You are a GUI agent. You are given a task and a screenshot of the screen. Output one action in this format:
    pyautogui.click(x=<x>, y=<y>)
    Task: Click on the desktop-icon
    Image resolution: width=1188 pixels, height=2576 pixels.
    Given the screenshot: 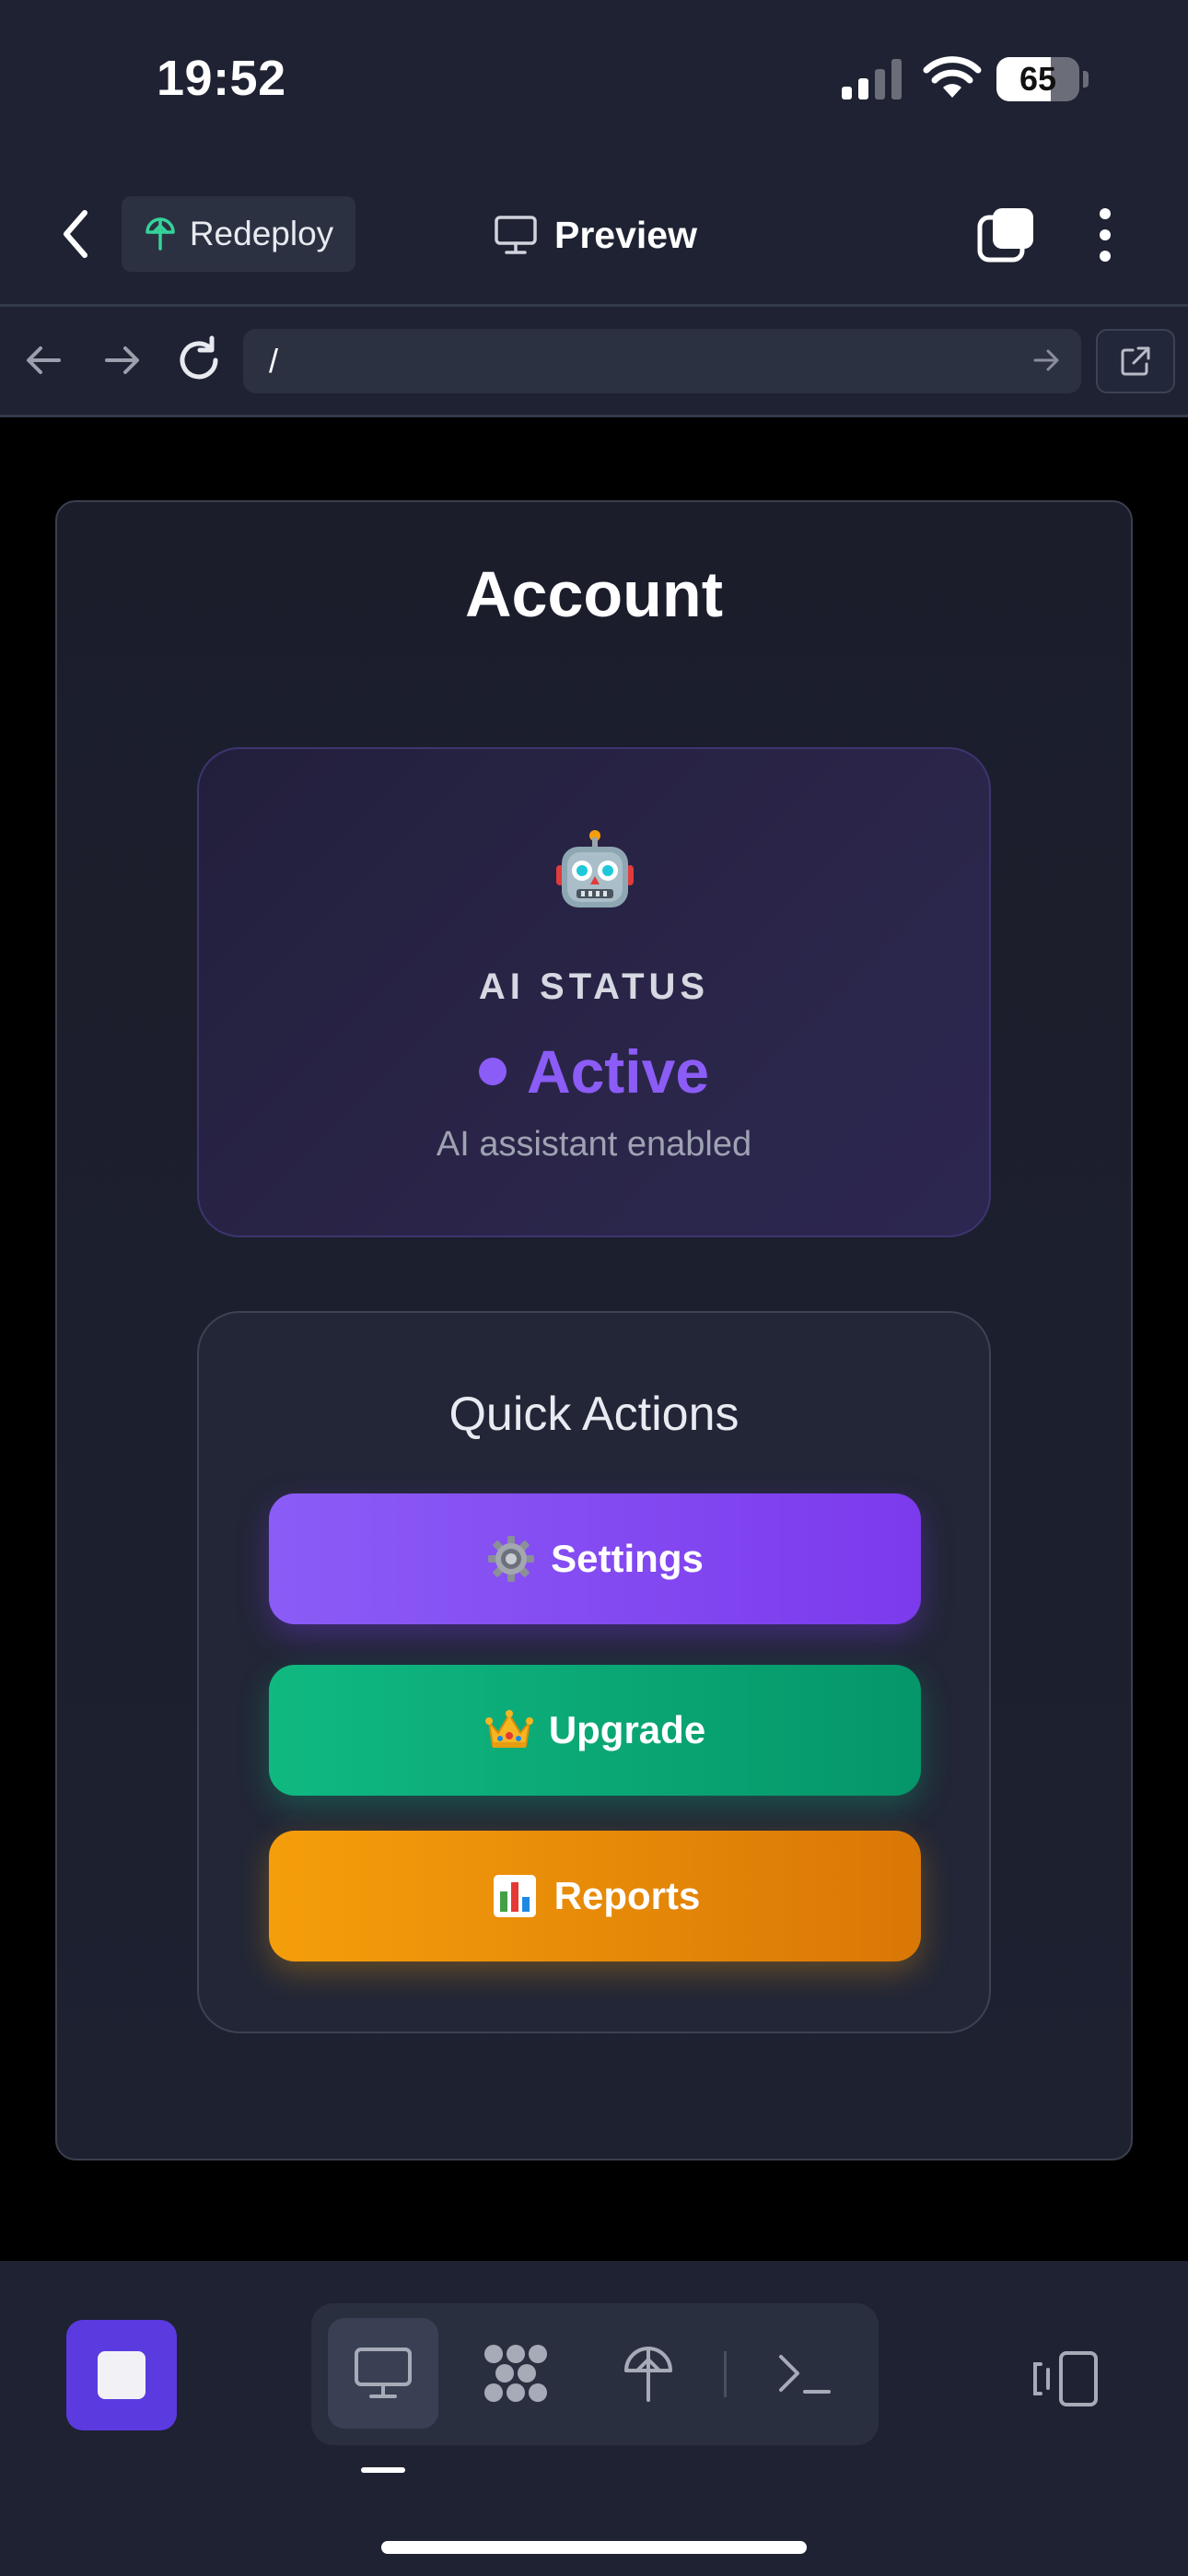 What is the action you would take?
    pyautogui.click(x=383, y=2373)
    